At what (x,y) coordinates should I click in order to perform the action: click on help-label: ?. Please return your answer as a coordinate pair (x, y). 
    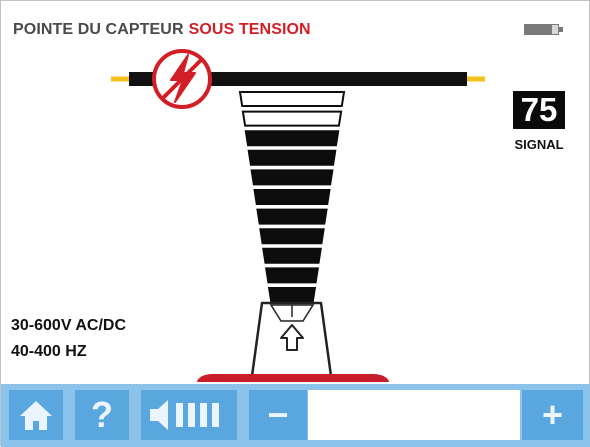
    Looking at the image, I should click on (102, 414).